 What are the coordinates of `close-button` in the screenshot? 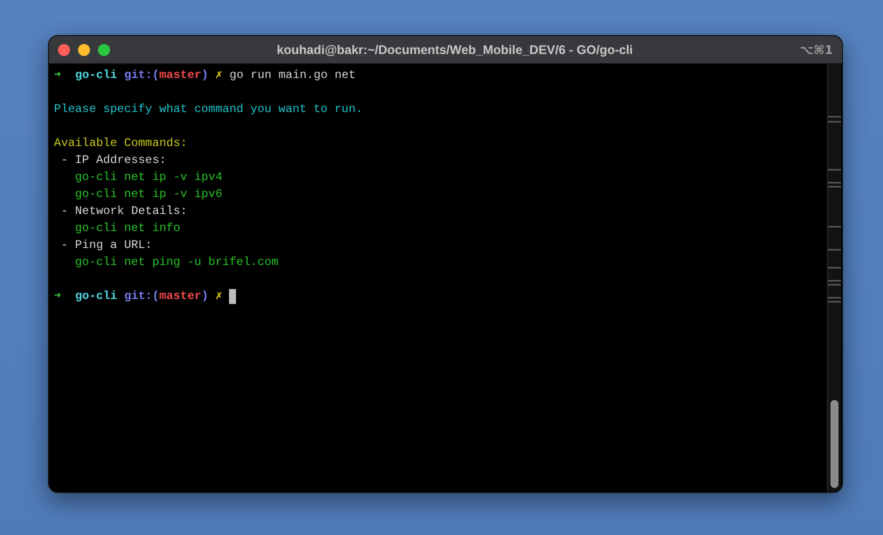 It's located at (64, 50).